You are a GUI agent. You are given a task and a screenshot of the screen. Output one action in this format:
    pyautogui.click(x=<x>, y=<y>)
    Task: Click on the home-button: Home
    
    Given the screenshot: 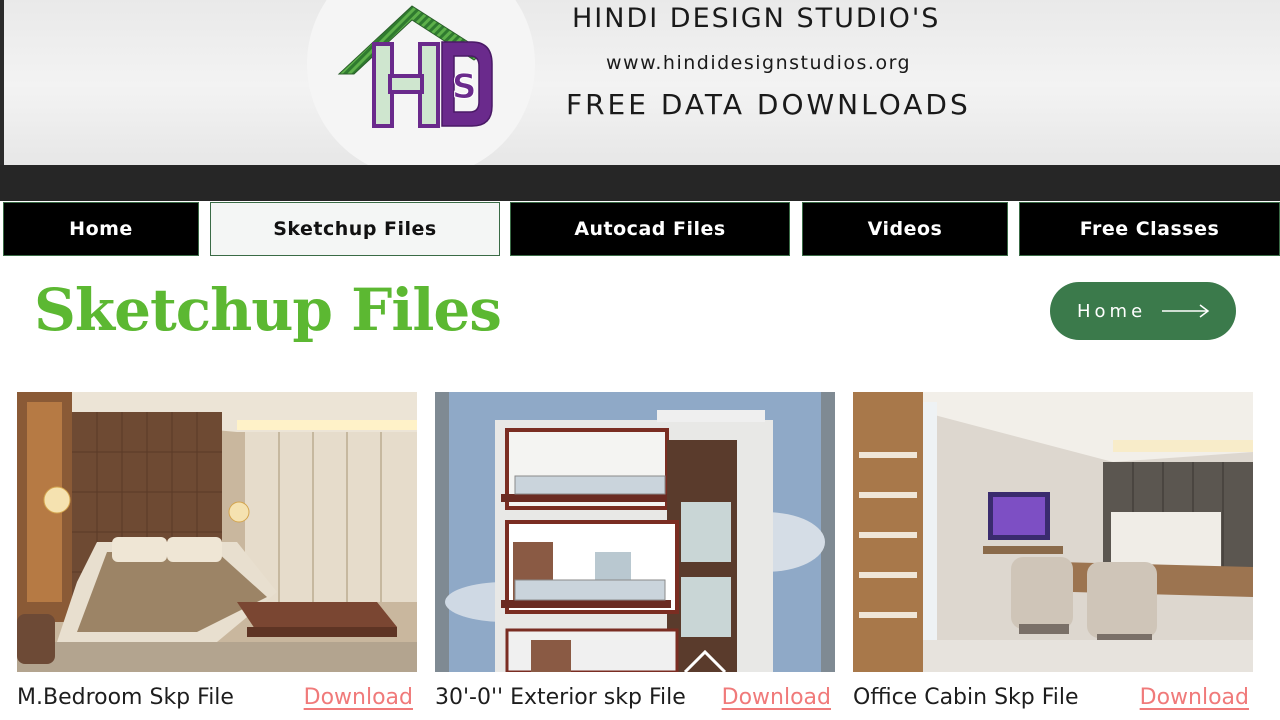 What is the action you would take?
    pyautogui.click(x=1143, y=311)
    